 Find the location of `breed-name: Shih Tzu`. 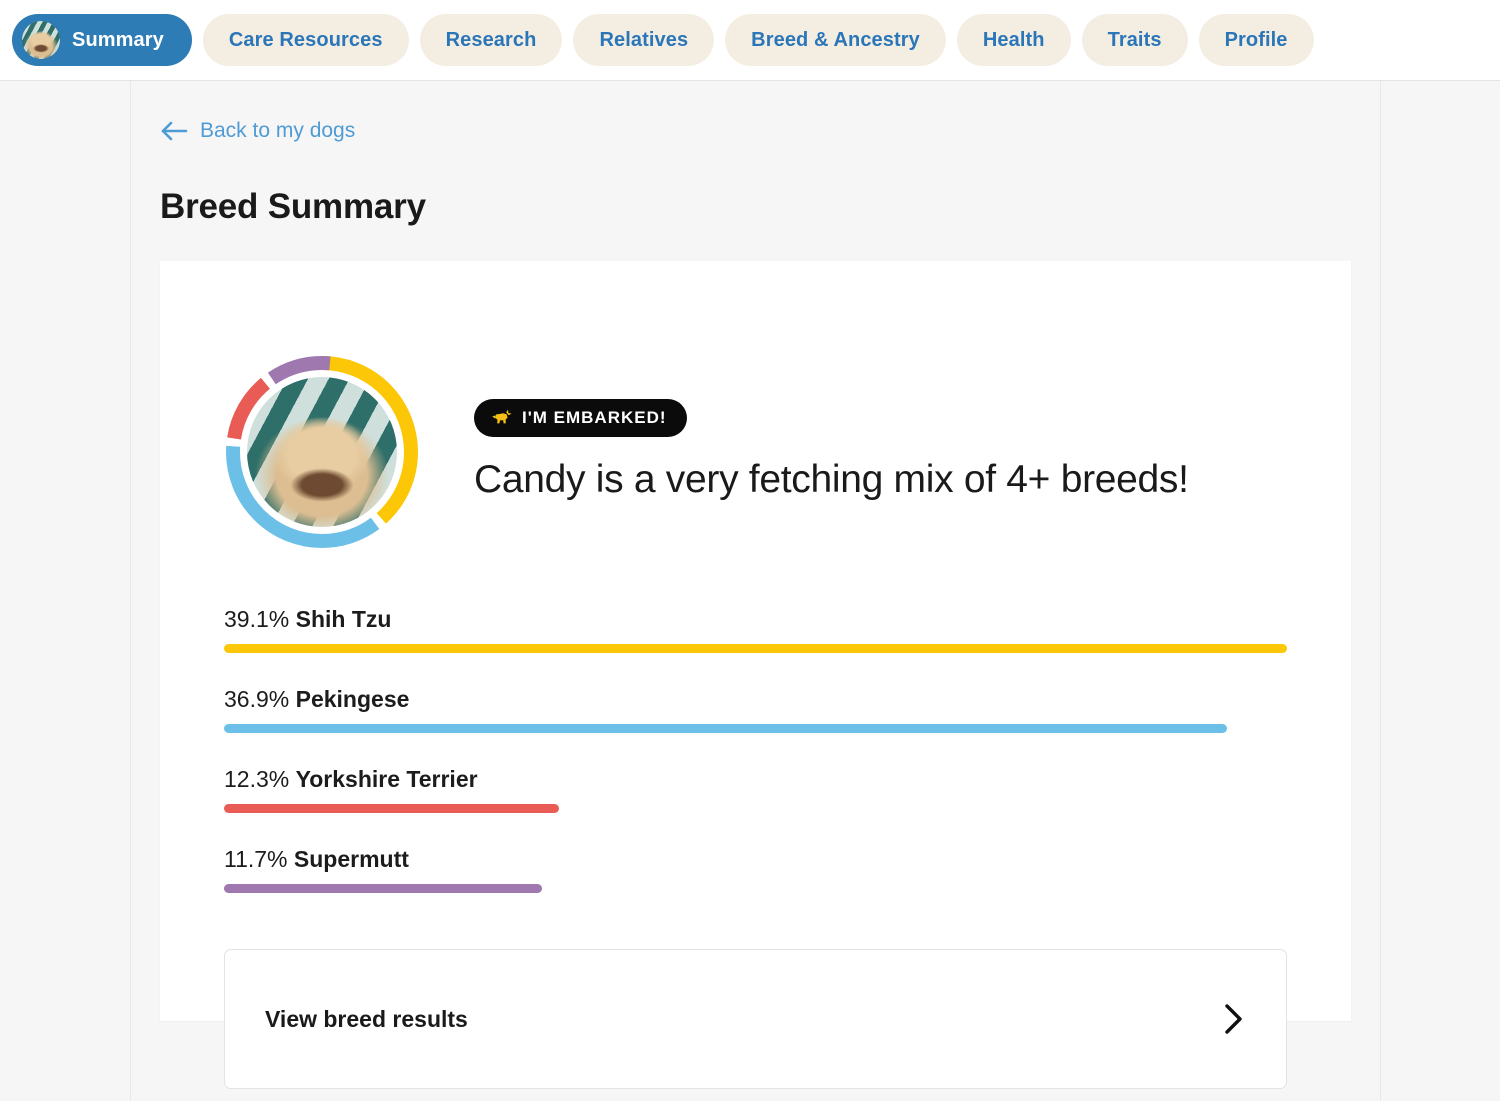

breed-name: Shih Tzu is located at coordinates (343, 619).